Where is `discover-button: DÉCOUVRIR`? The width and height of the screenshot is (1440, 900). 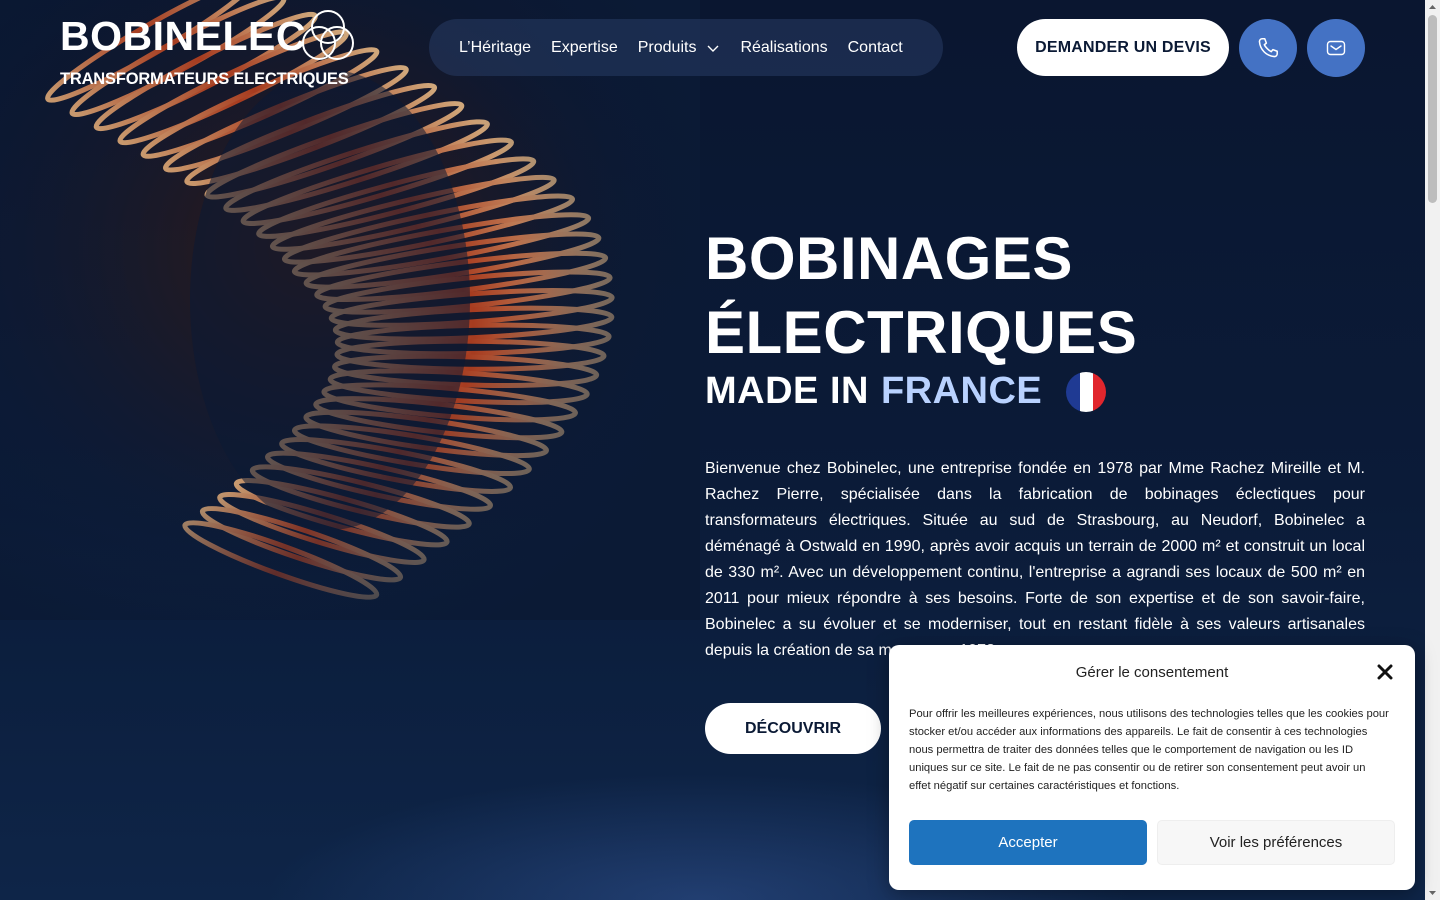 discover-button: DÉCOUVRIR is located at coordinates (793, 728).